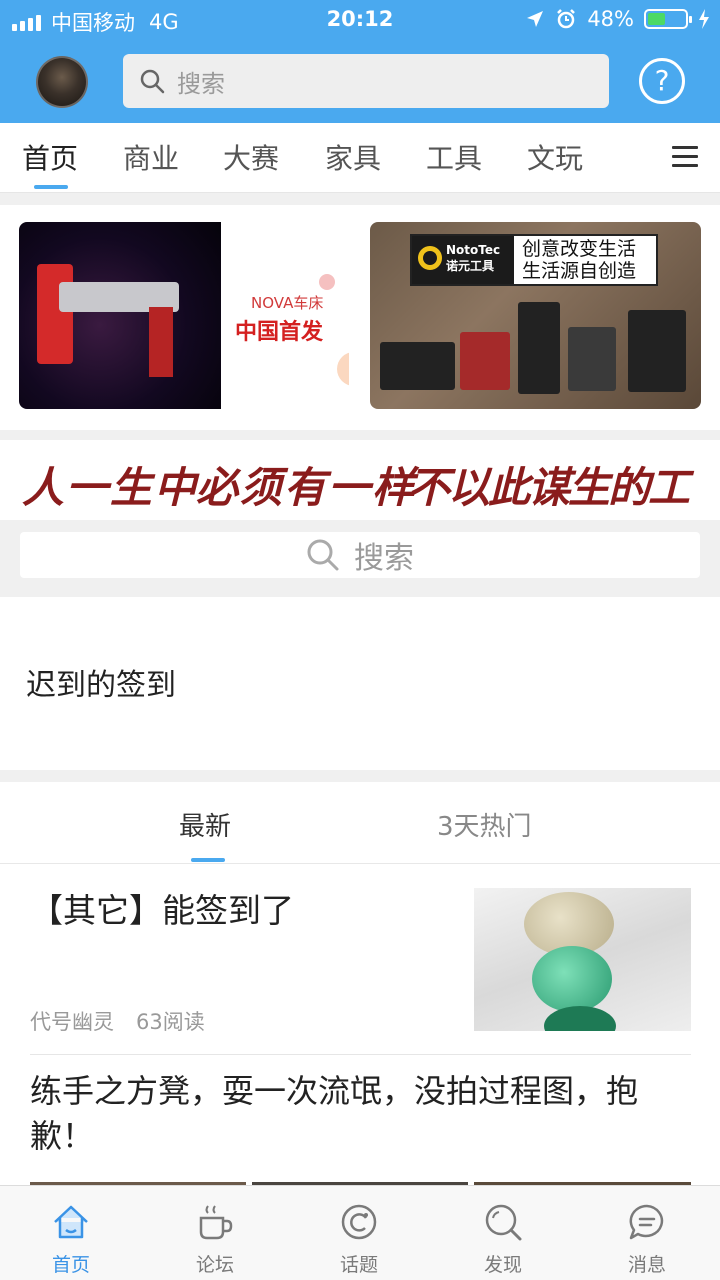  I want to click on battery-icon, so click(668, 19).